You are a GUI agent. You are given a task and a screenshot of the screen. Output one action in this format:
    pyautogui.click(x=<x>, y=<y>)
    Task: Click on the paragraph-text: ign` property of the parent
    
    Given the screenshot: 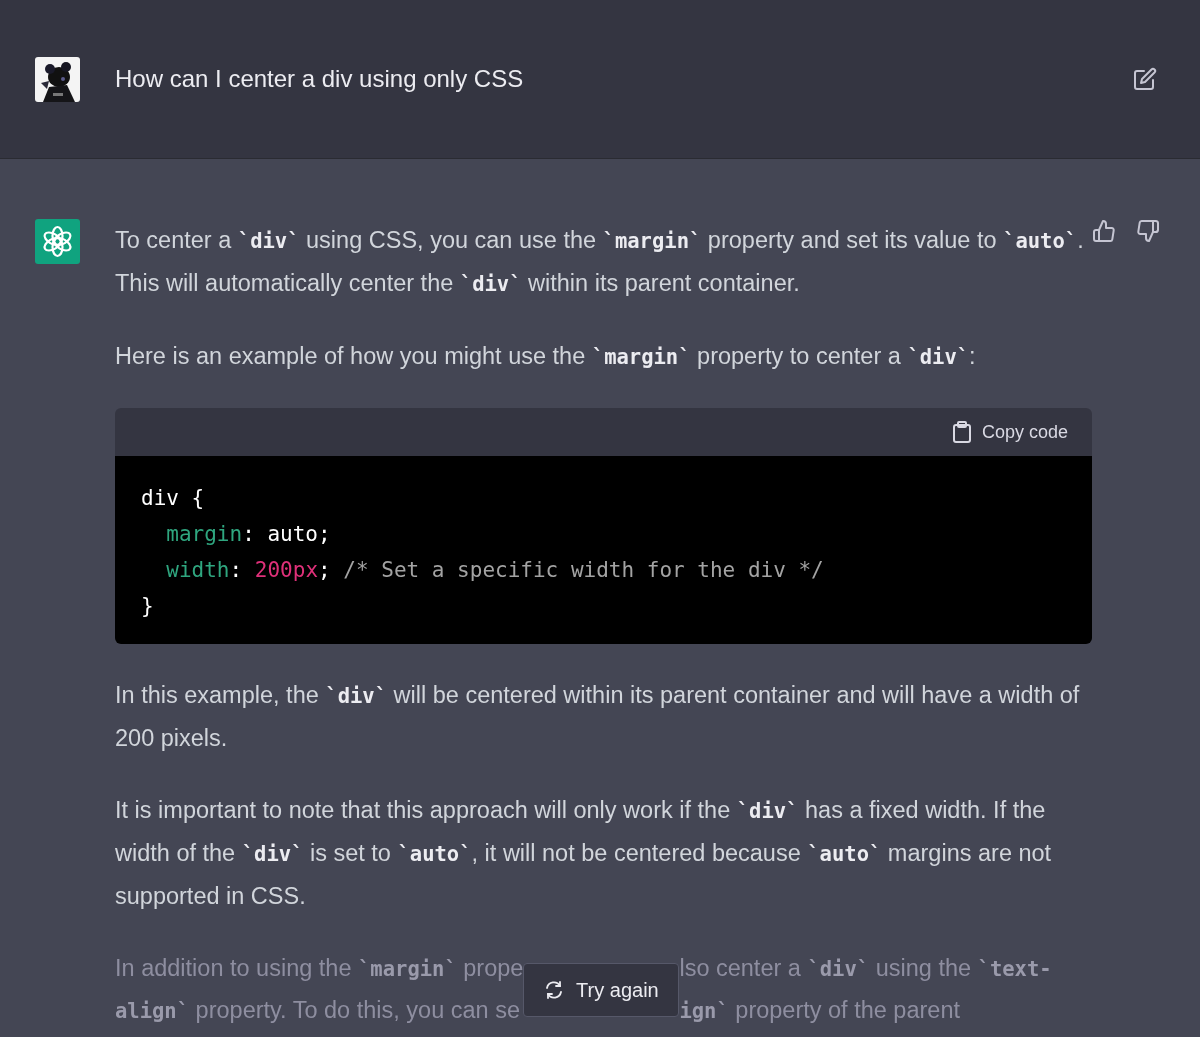 What is the action you would take?
    pyautogui.click(x=820, y=1010)
    